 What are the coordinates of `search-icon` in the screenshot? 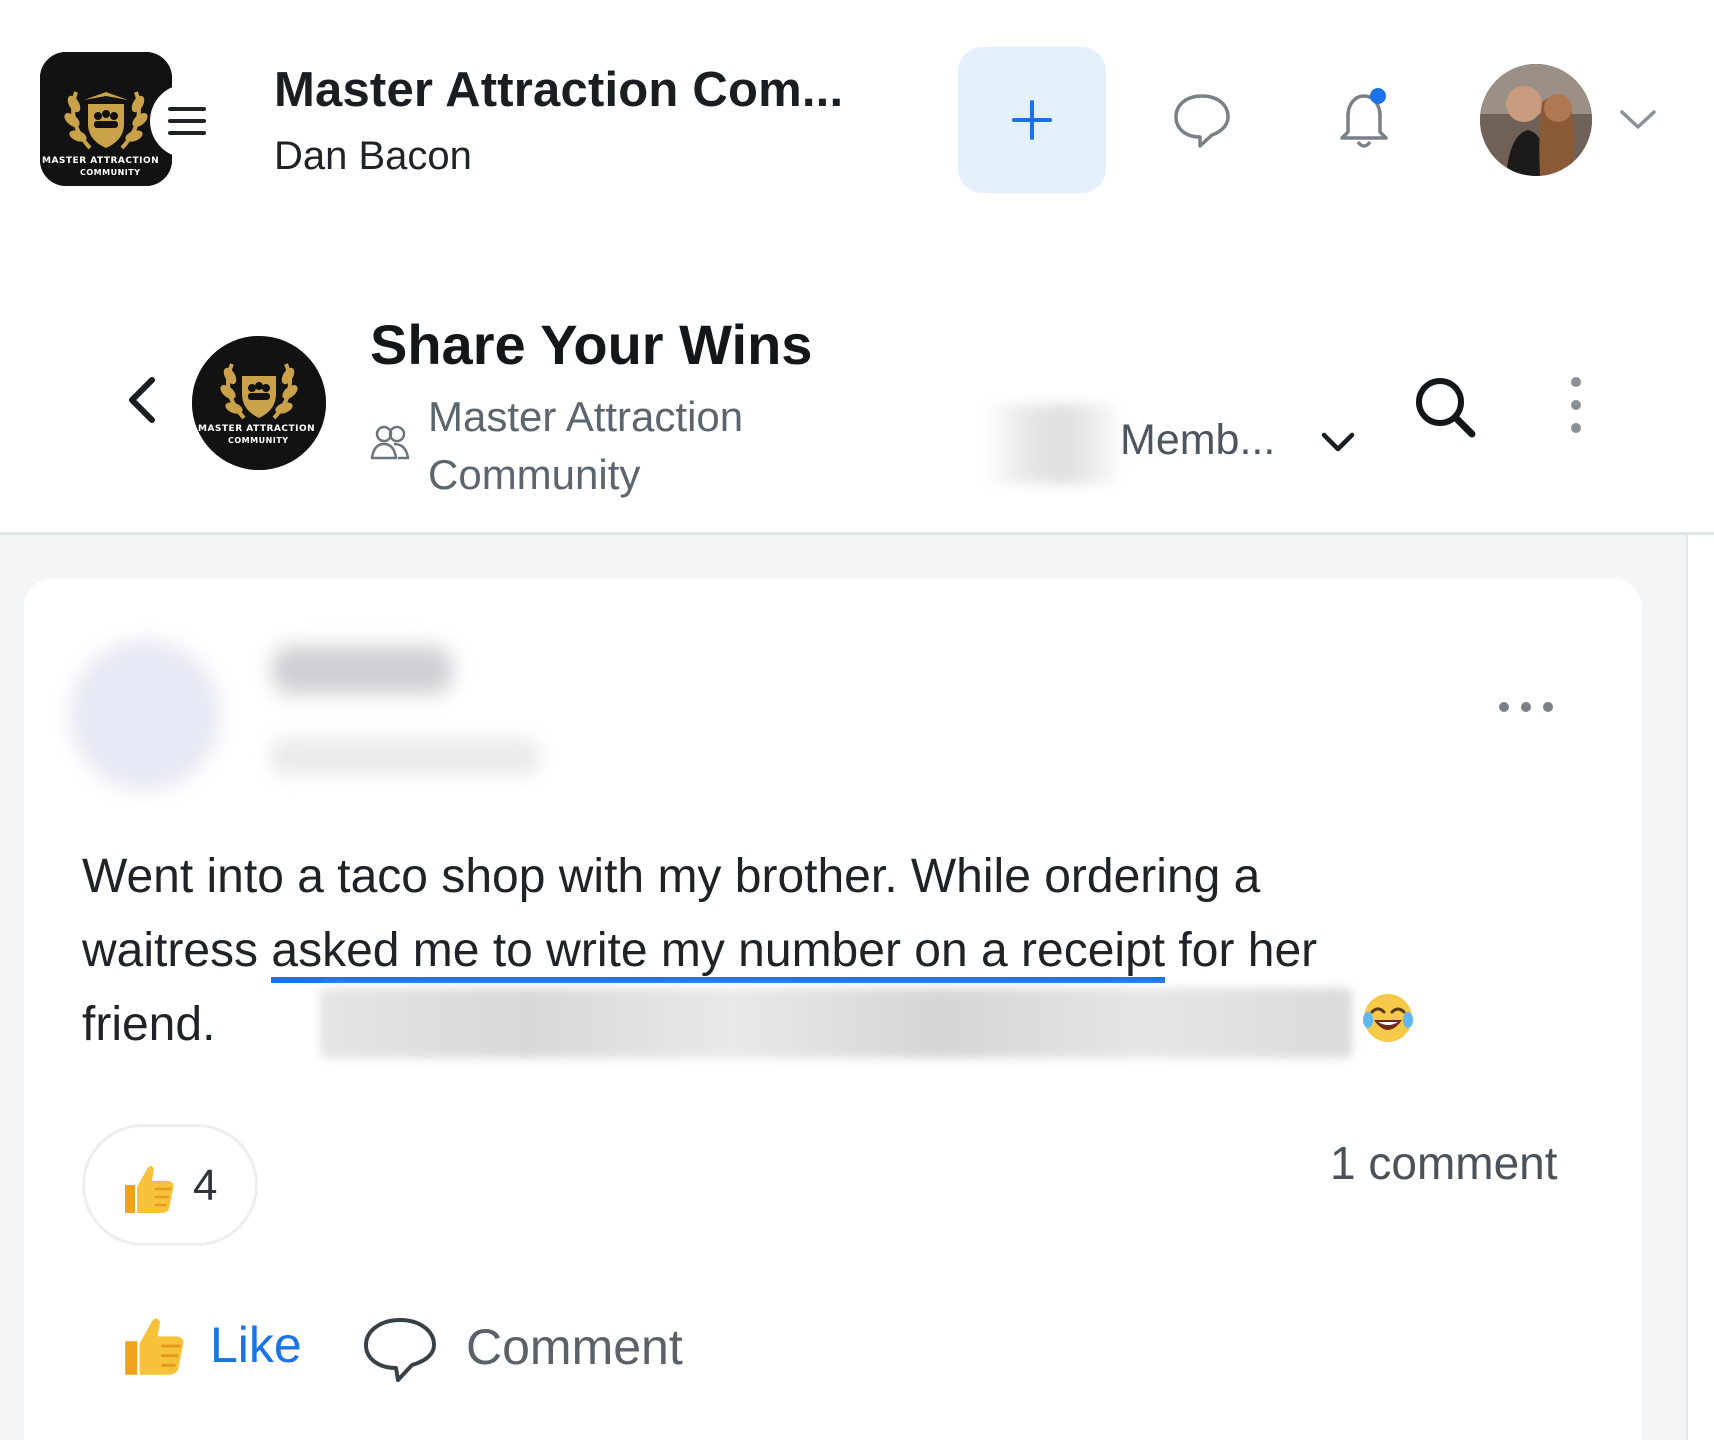 It's located at (1446, 408).